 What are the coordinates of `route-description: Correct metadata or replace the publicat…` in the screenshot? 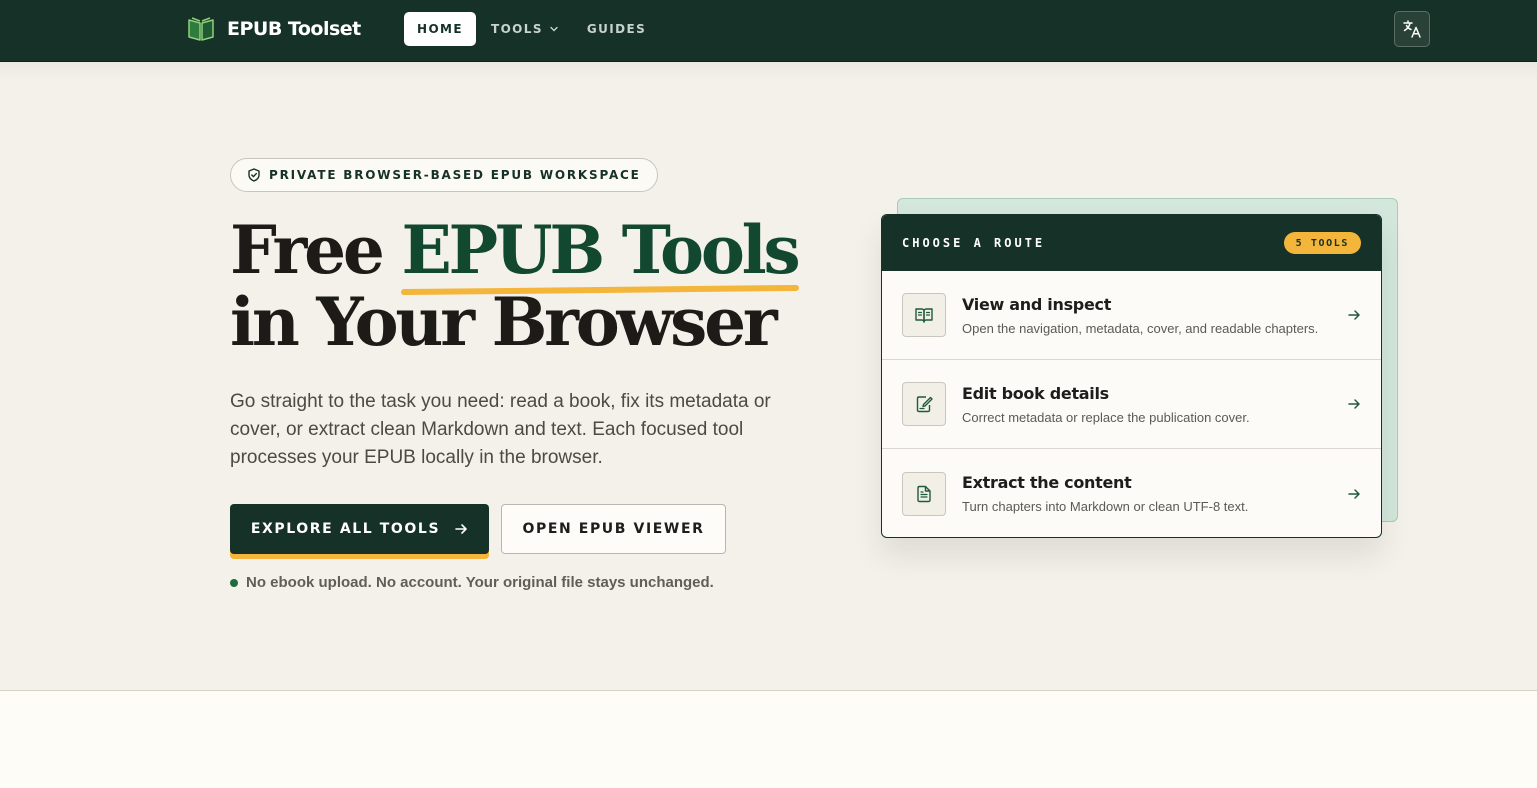 It's located at (1106, 417).